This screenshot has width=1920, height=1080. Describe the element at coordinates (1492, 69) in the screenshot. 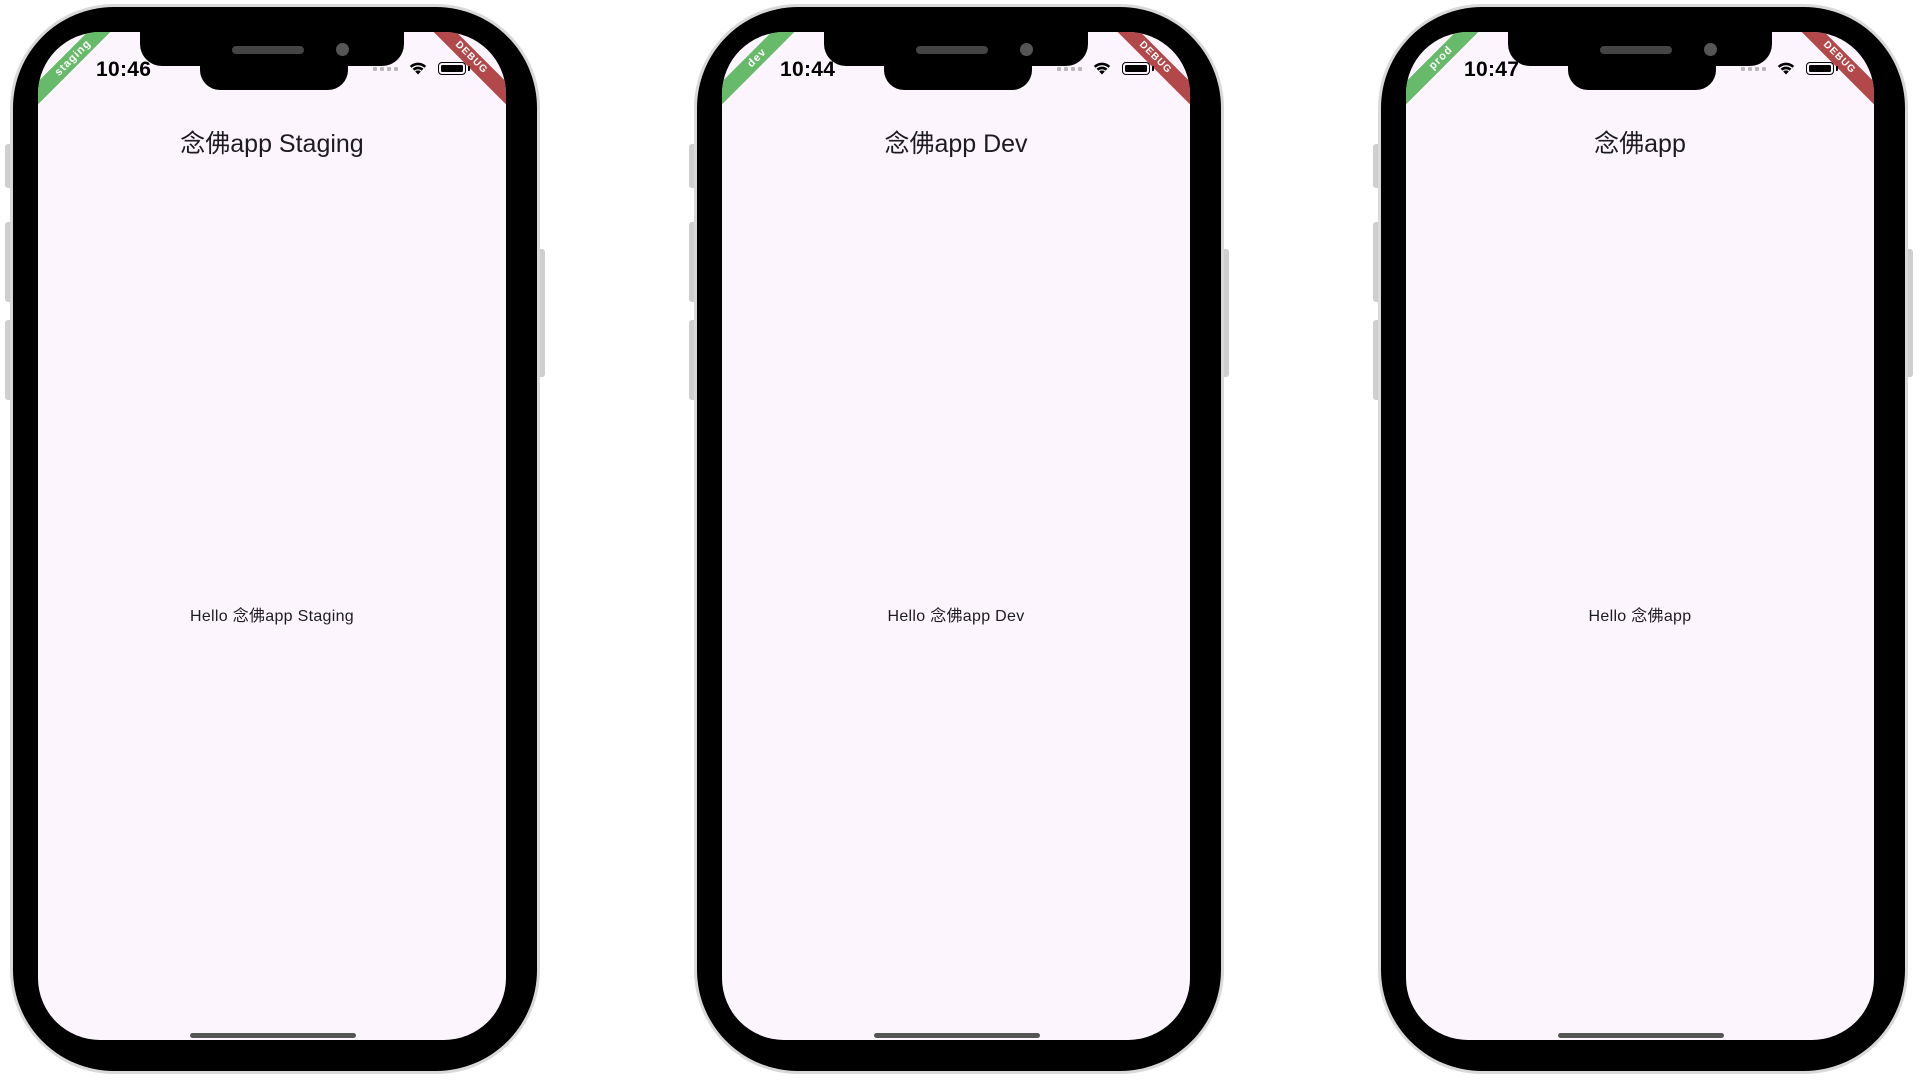

I see `status-bar-time: 10:47` at that location.